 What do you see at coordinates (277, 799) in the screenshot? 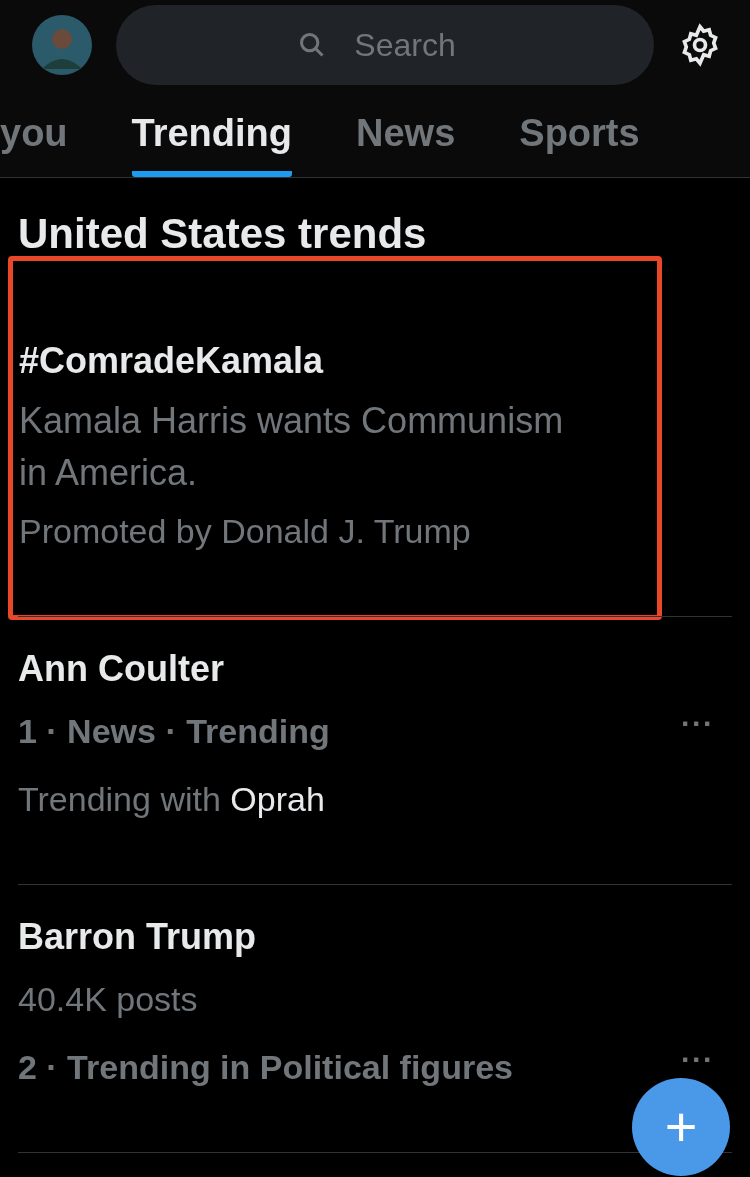
I see `related-topic: Oprah` at bounding box center [277, 799].